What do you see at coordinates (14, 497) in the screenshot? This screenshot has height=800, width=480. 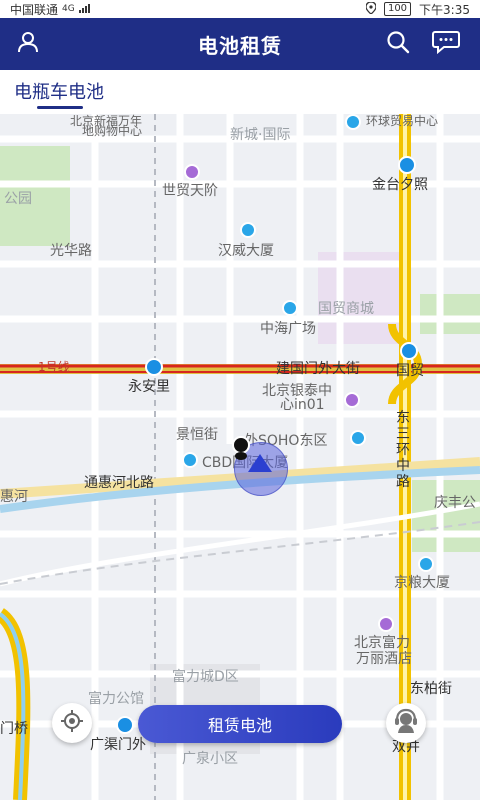 I see `map-label-tonghuihe: 惠河` at bounding box center [14, 497].